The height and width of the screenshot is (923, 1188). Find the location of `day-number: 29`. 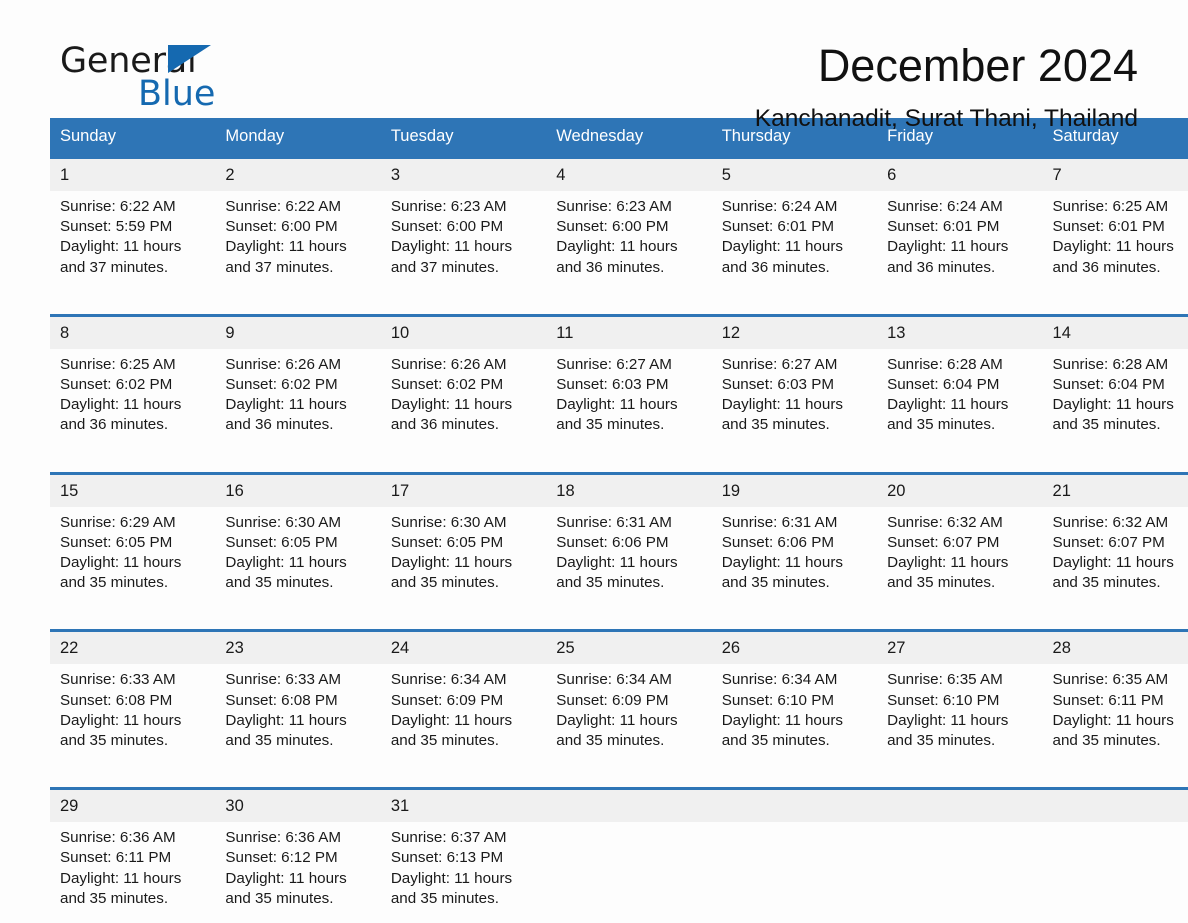

day-number: 29 is located at coordinates (132, 806).